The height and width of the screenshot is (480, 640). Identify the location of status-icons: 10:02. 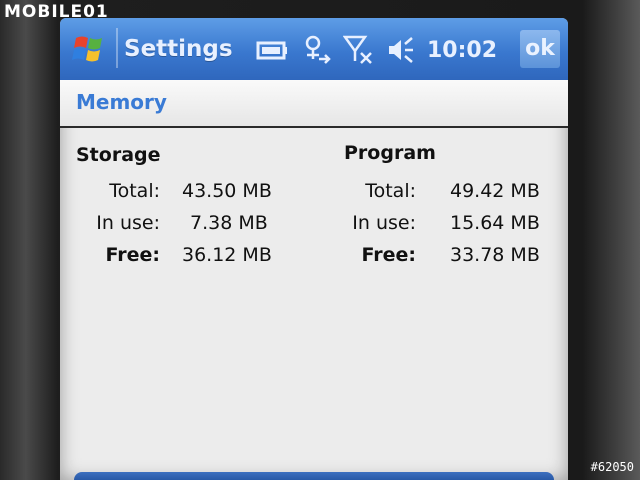
(376, 50).